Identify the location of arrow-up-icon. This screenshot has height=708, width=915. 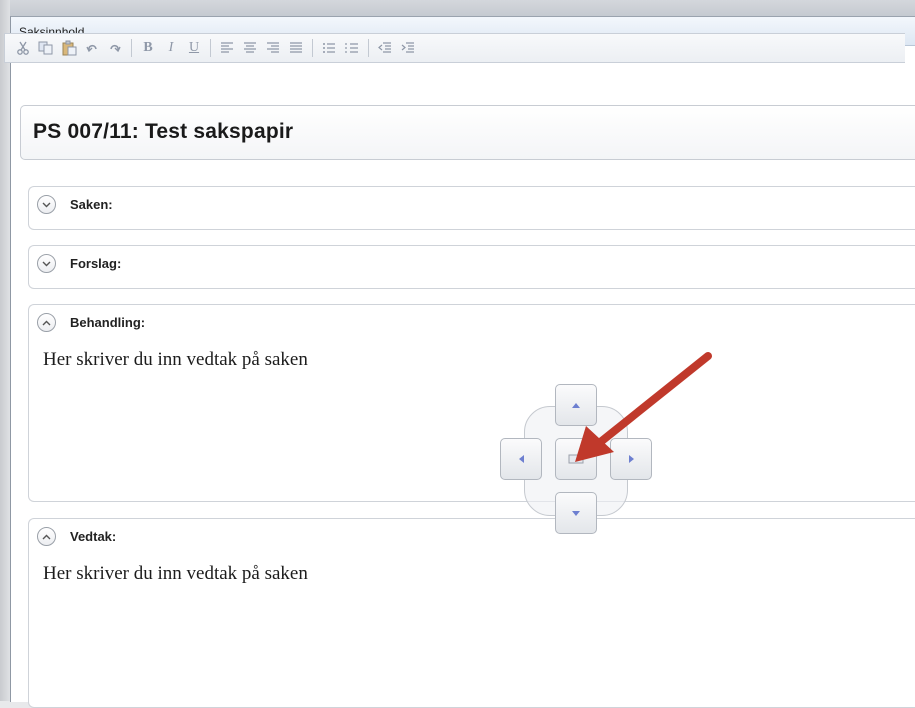
(576, 405).